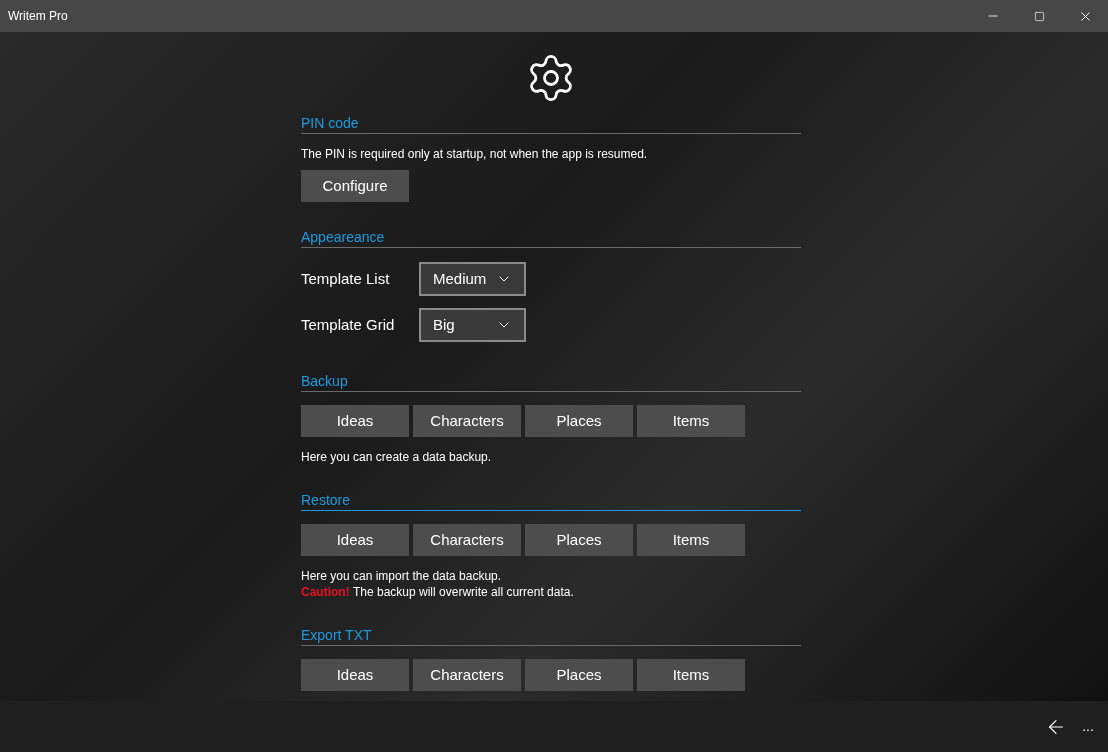  Describe the element at coordinates (355, 186) in the screenshot. I see `configure-button: Configure` at that location.